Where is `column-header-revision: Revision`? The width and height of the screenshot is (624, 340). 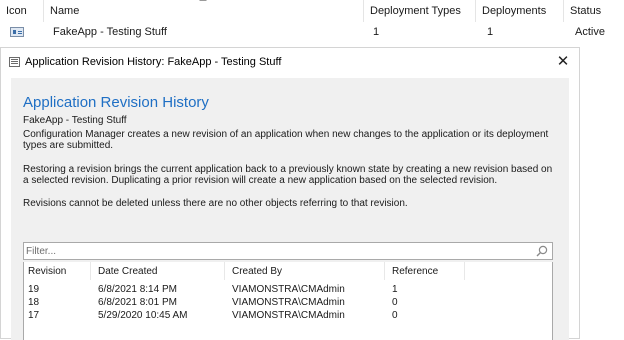
column-header-revision: Revision is located at coordinates (47, 271).